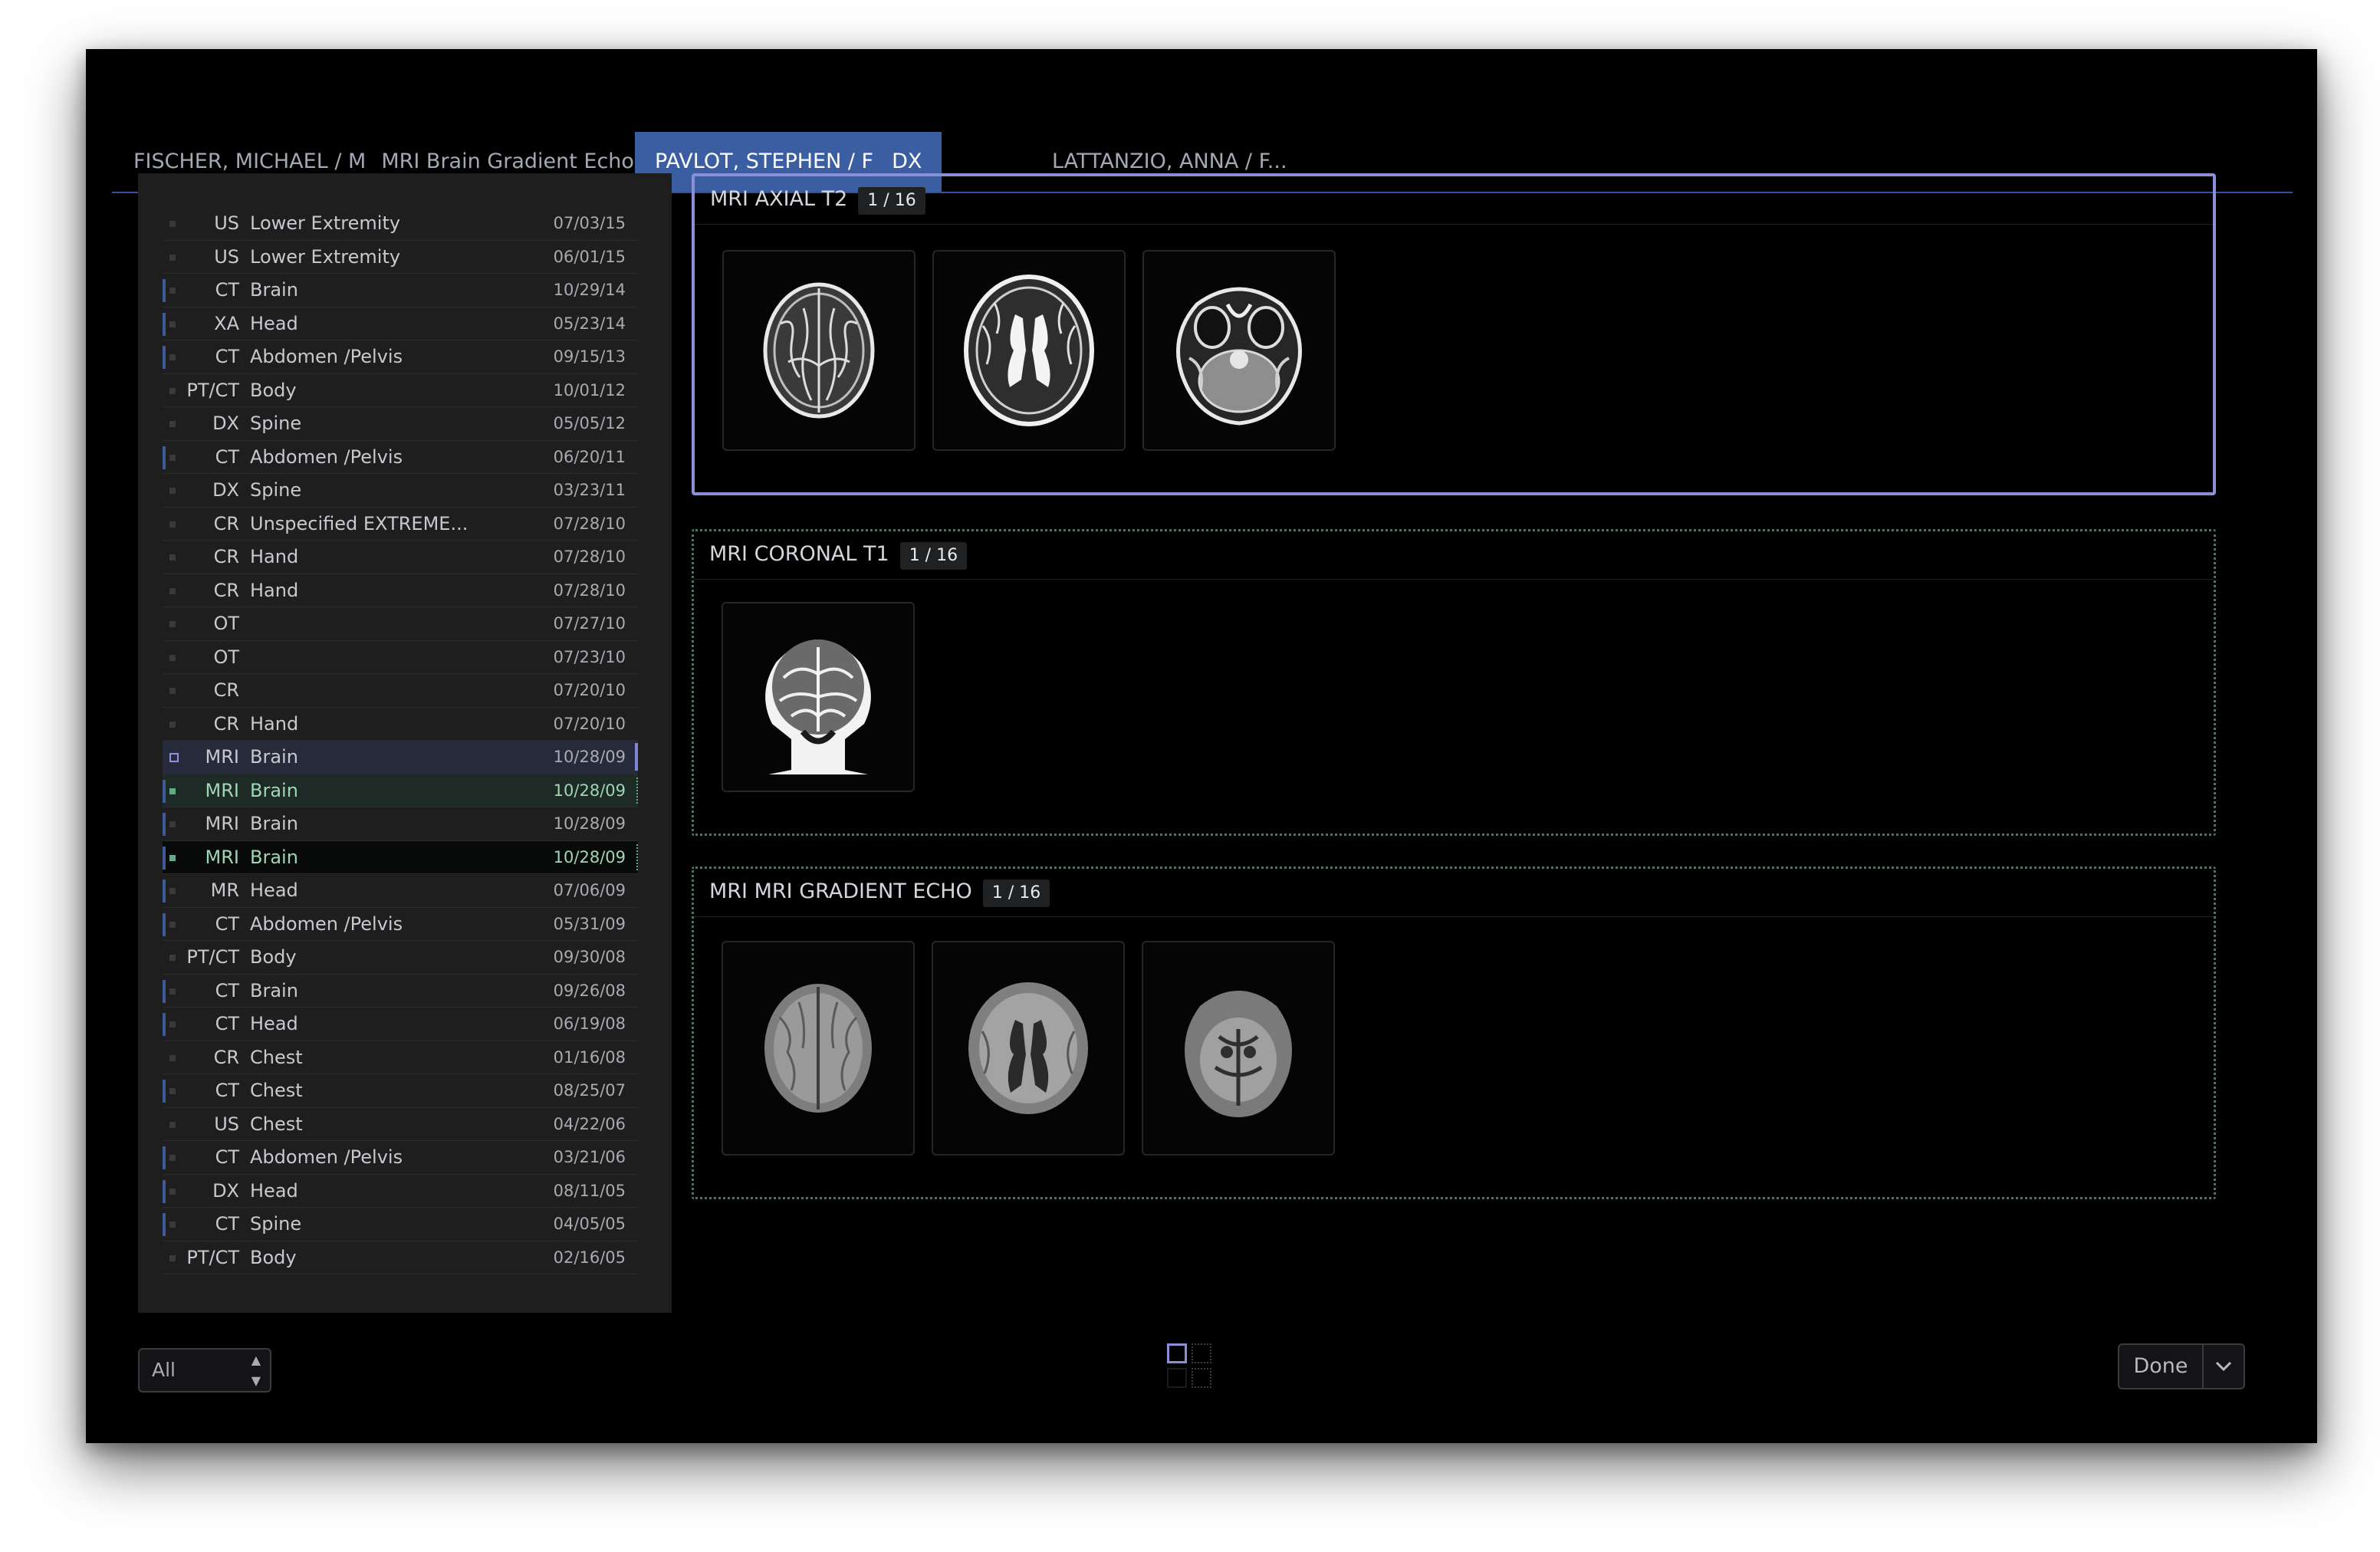 The height and width of the screenshot is (1552, 2380). Describe the element at coordinates (275, 590) in the screenshot. I see `study-description: Hand` at that location.